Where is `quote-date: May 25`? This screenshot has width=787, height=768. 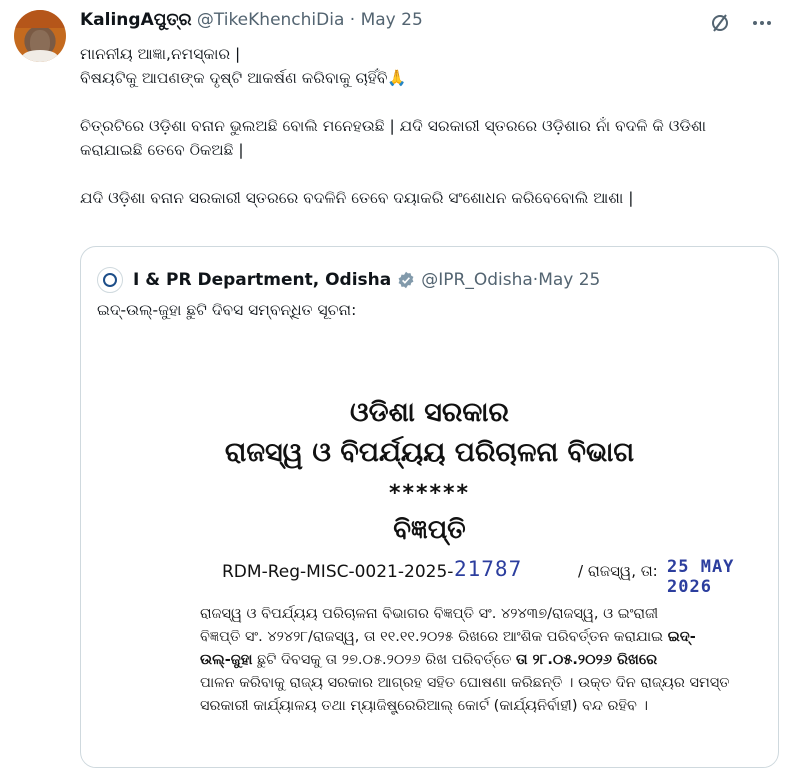
quote-date: May 25 is located at coordinates (569, 280).